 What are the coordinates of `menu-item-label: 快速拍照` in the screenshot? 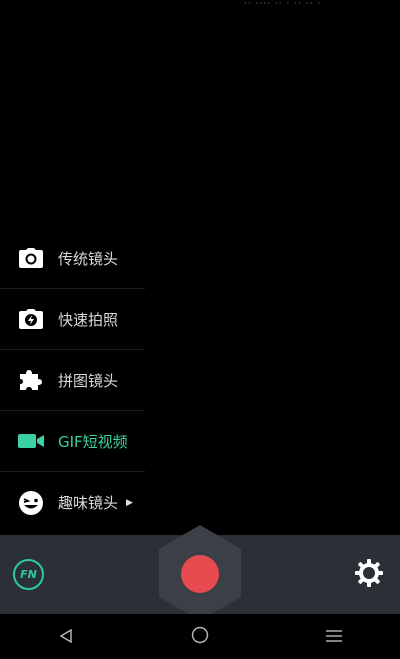 It's located at (88, 319).